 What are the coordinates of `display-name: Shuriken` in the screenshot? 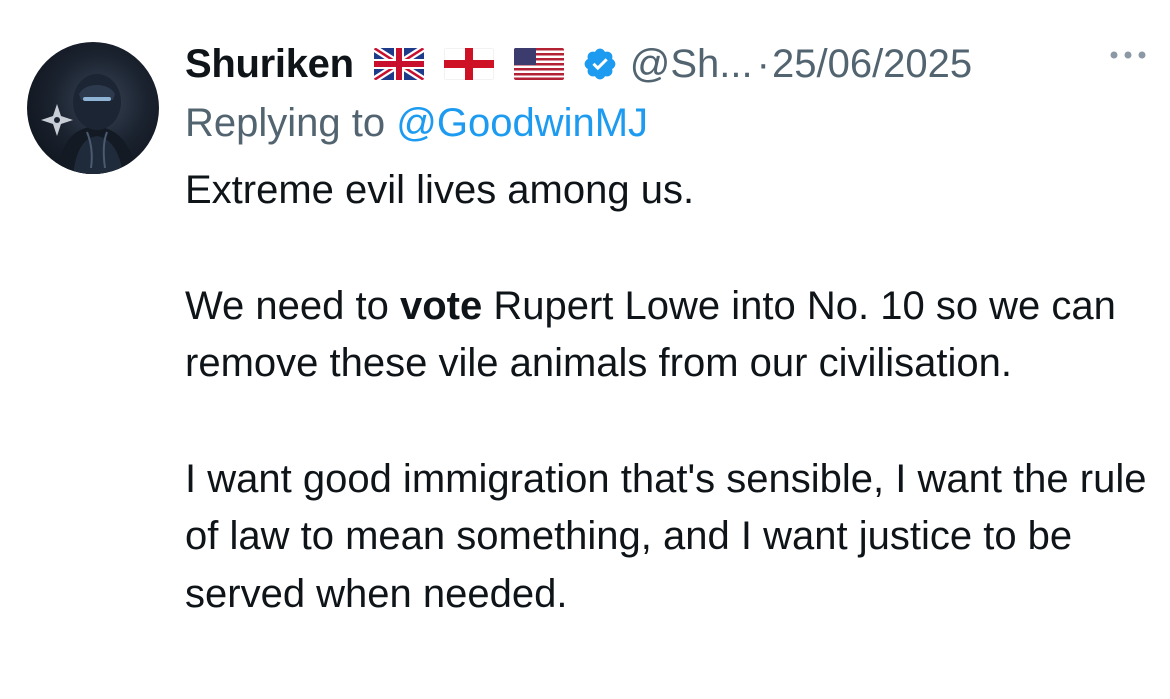 It's located at (269, 64).